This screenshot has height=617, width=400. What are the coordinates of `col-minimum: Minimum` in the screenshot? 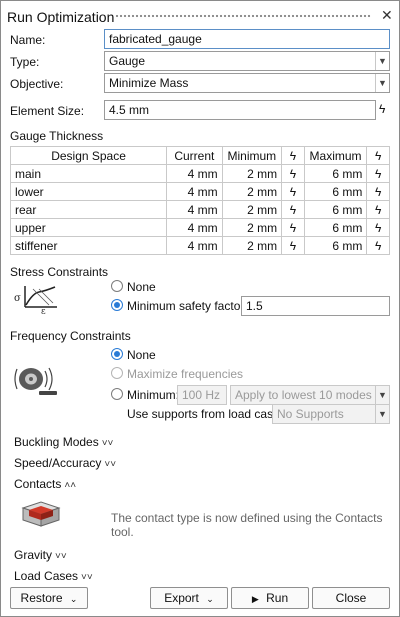 It's located at (252, 155).